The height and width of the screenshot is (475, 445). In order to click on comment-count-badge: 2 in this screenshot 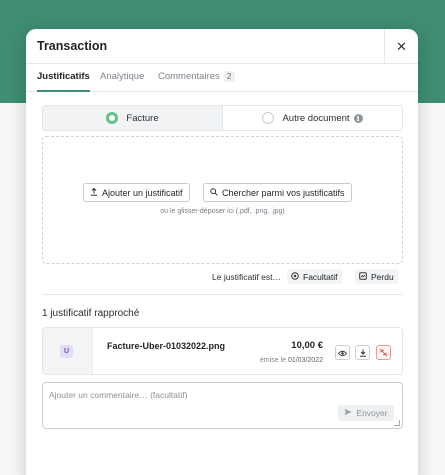, I will do `click(229, 76)`.